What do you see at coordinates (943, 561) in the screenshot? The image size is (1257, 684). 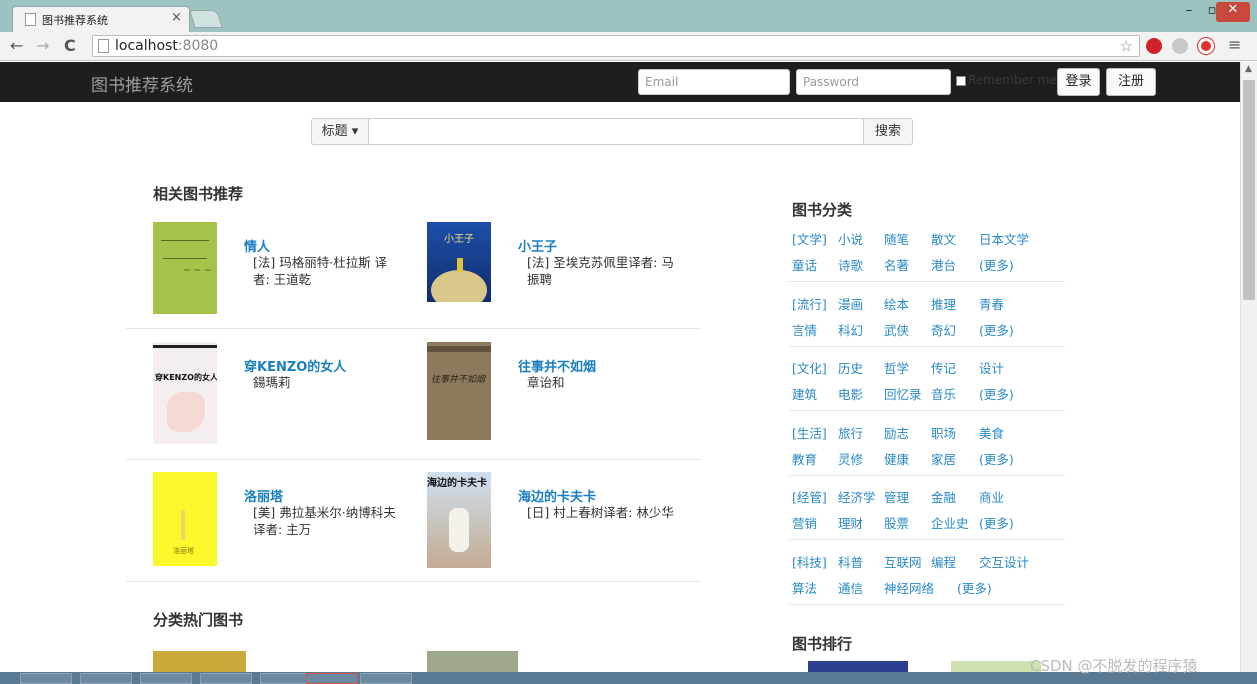 I see `category-link: 编程` at bounding box center [943, 561].